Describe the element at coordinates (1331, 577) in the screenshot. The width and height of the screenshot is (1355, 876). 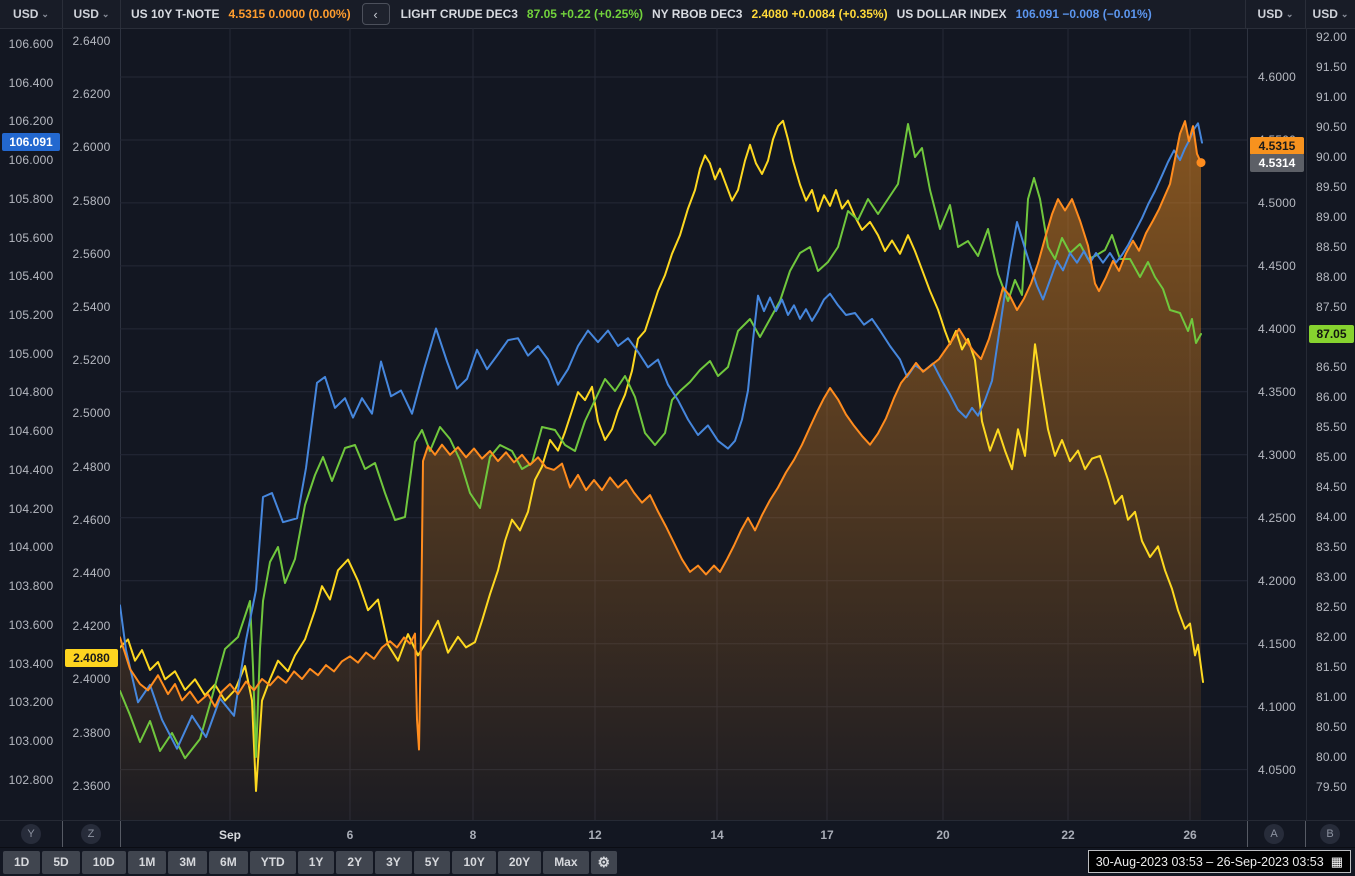
I see `axis-tick-label: 83.00` at that location.